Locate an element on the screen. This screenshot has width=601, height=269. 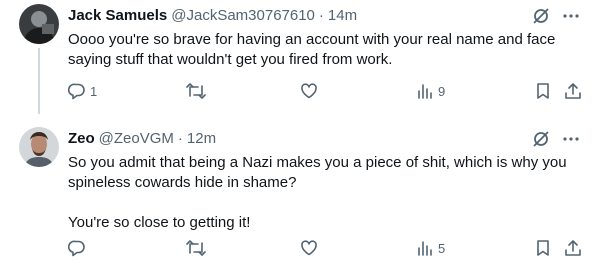
views-button: 9 is located at coordinates (430, 91).